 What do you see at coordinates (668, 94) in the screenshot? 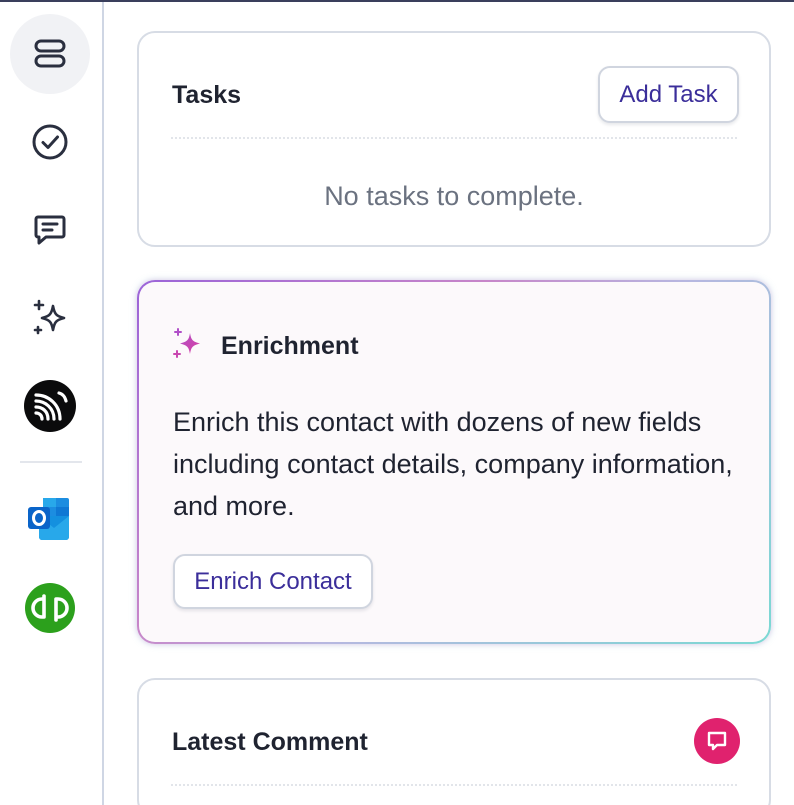
I see `add-task-button: Add Task` at bounding box center [668, 94].